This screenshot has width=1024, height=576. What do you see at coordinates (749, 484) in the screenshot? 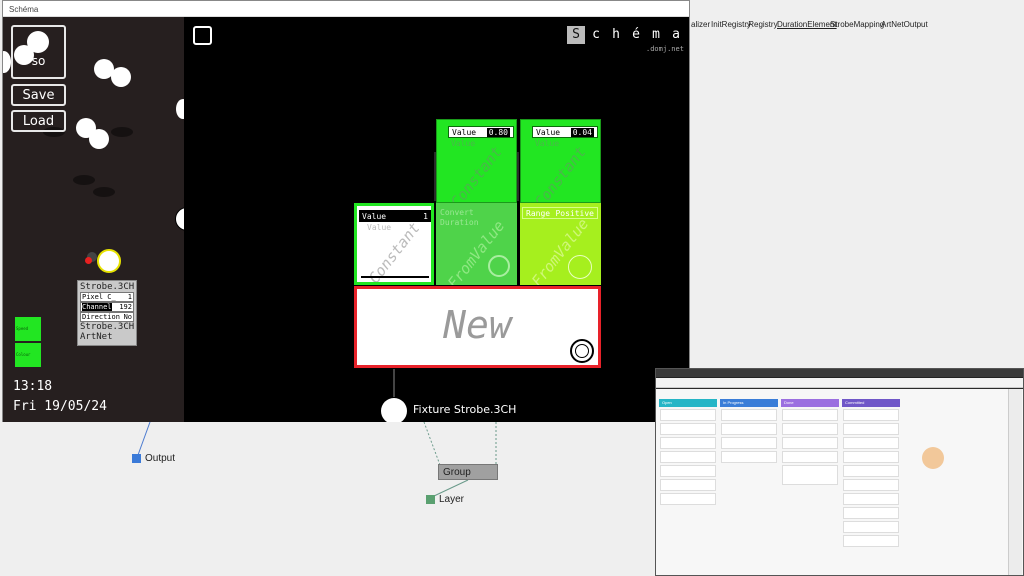
I see `kanban-column: In Progress` at bounding box center [749, 484].